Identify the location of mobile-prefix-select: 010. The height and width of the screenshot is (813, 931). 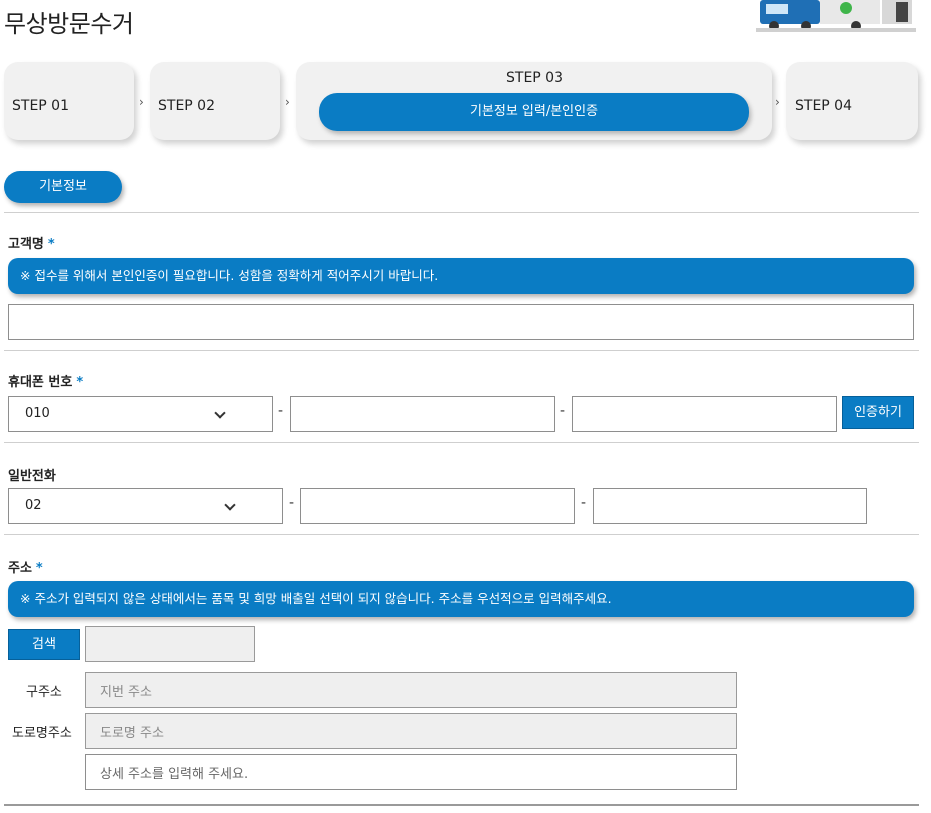
(140, 414).